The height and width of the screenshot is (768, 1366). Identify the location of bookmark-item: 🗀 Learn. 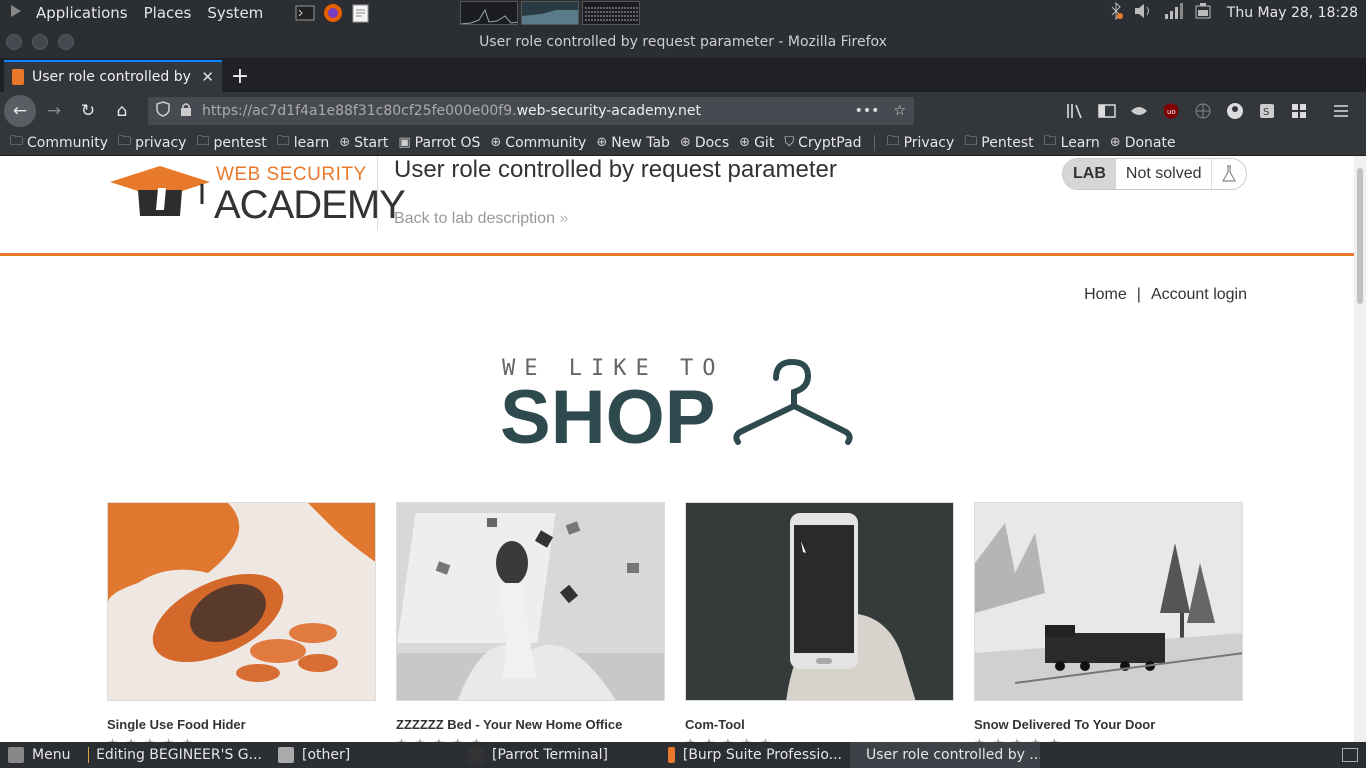
(1072, 143).